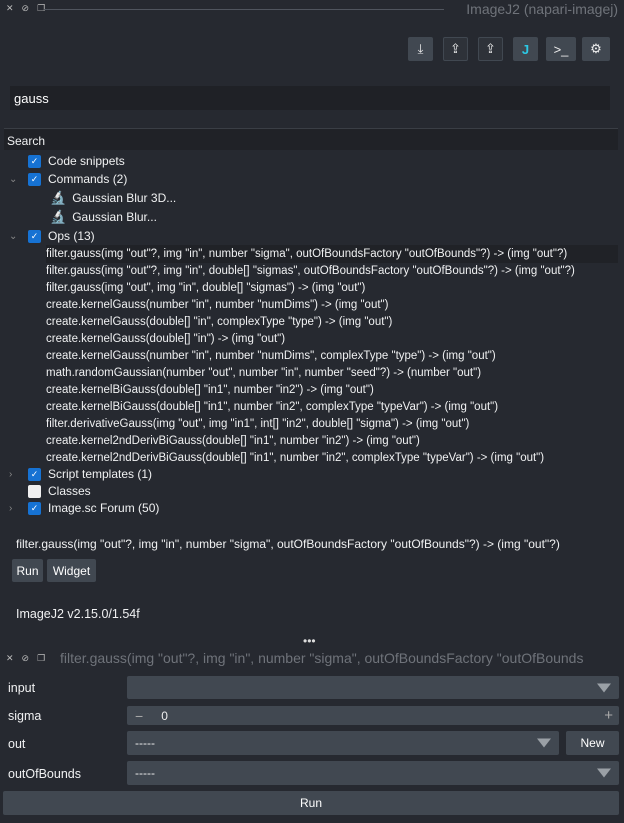 This screenshot has width=624, height=823. Describe the element at coordinates (100, 474) in the screenshot. I see `label: Script templates (1)` at that location.